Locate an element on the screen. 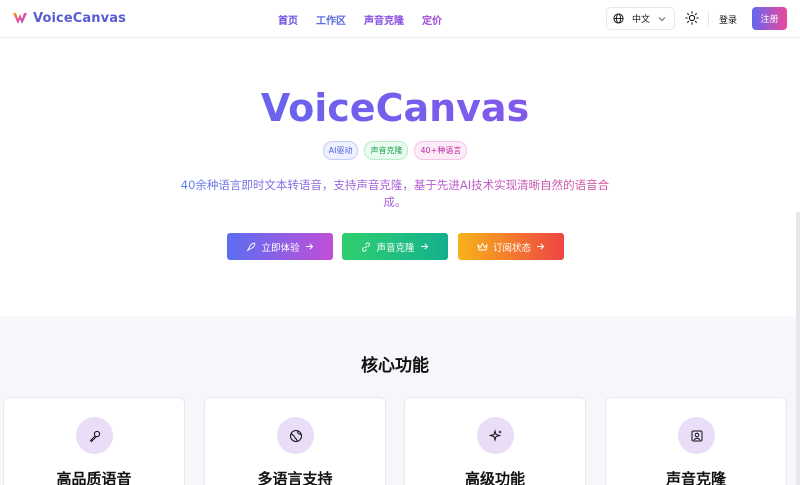 This screenshot has width=800, height=485. feature-title: 多语言支持 is located at coordinates (295, 477).